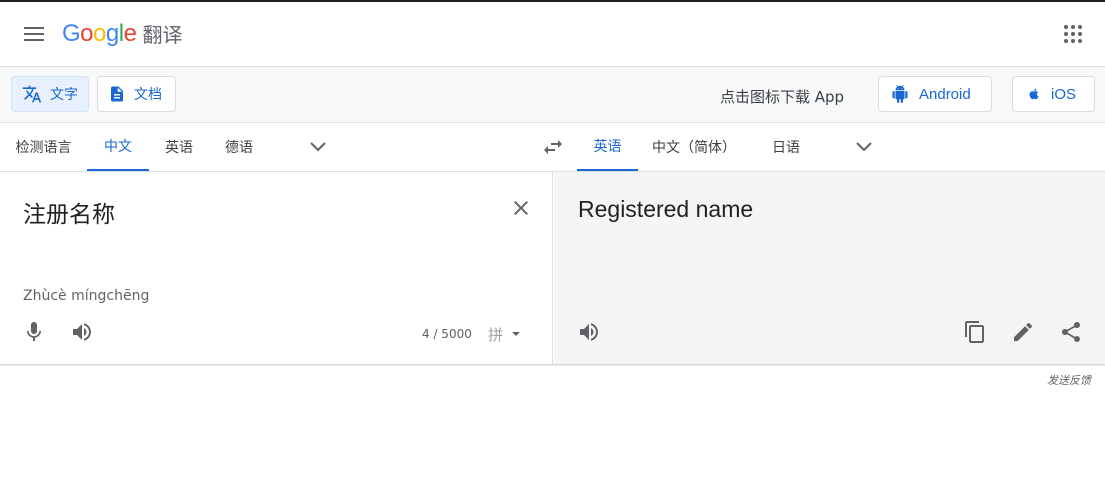  I want to click on share-icon, so click(1071, 332).